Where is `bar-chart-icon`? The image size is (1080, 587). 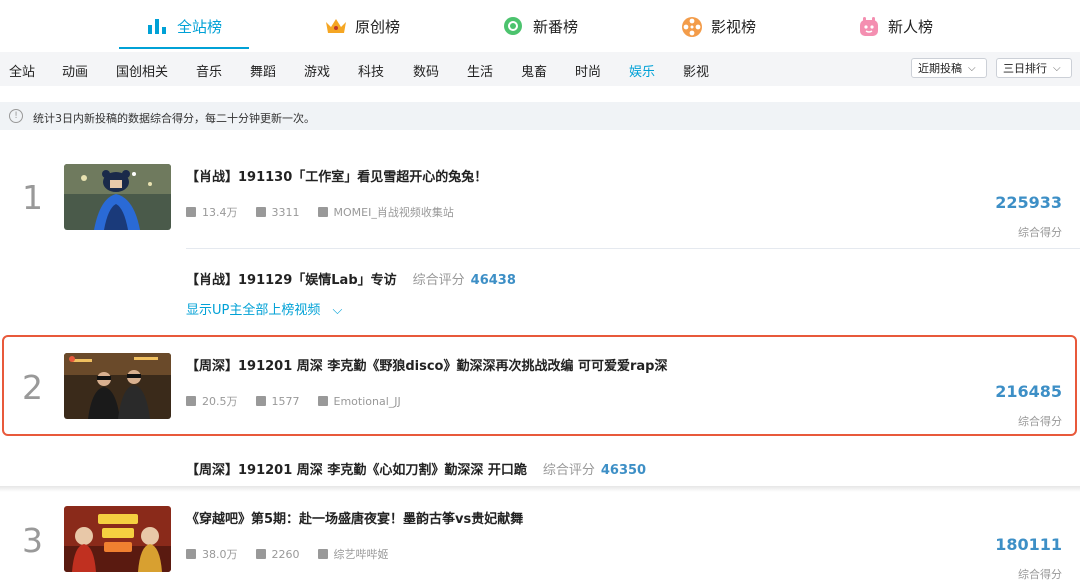 bar-chart-icon is located at coordinates (157, 26).